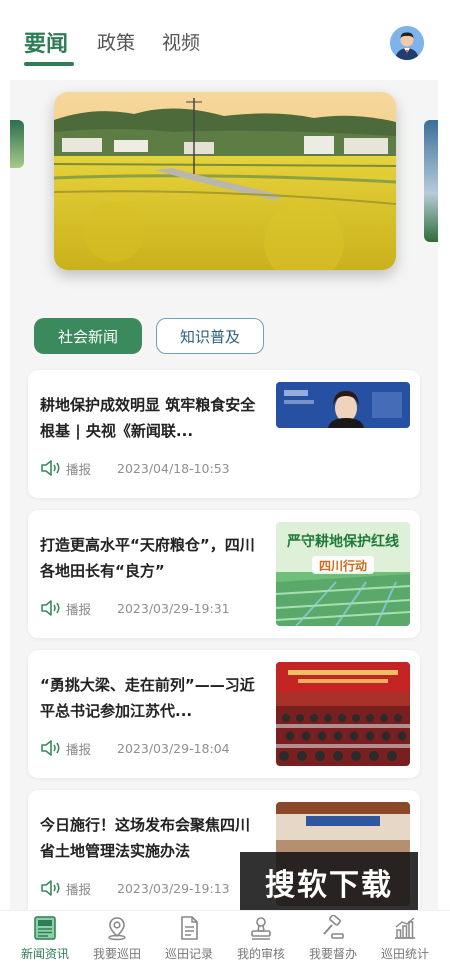 The height and width of the screenshot is (970, 450). Describe the element at coordinates (116, 954) in the screenshot. I see `nav-label: 我要巡田` at that location.